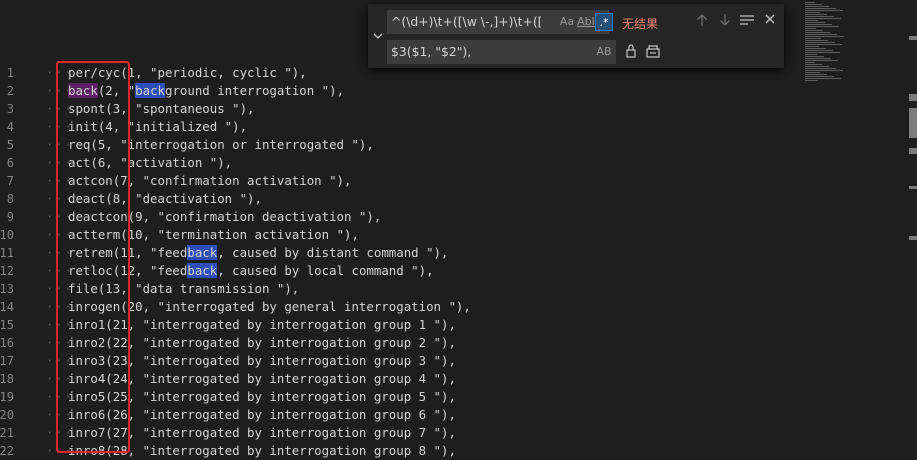 Image resolution: width=917 pixels, height=460 pixels. Describe the element at coordinates (10, 181) in the screenshot. I see `line-number: 7` at that location.